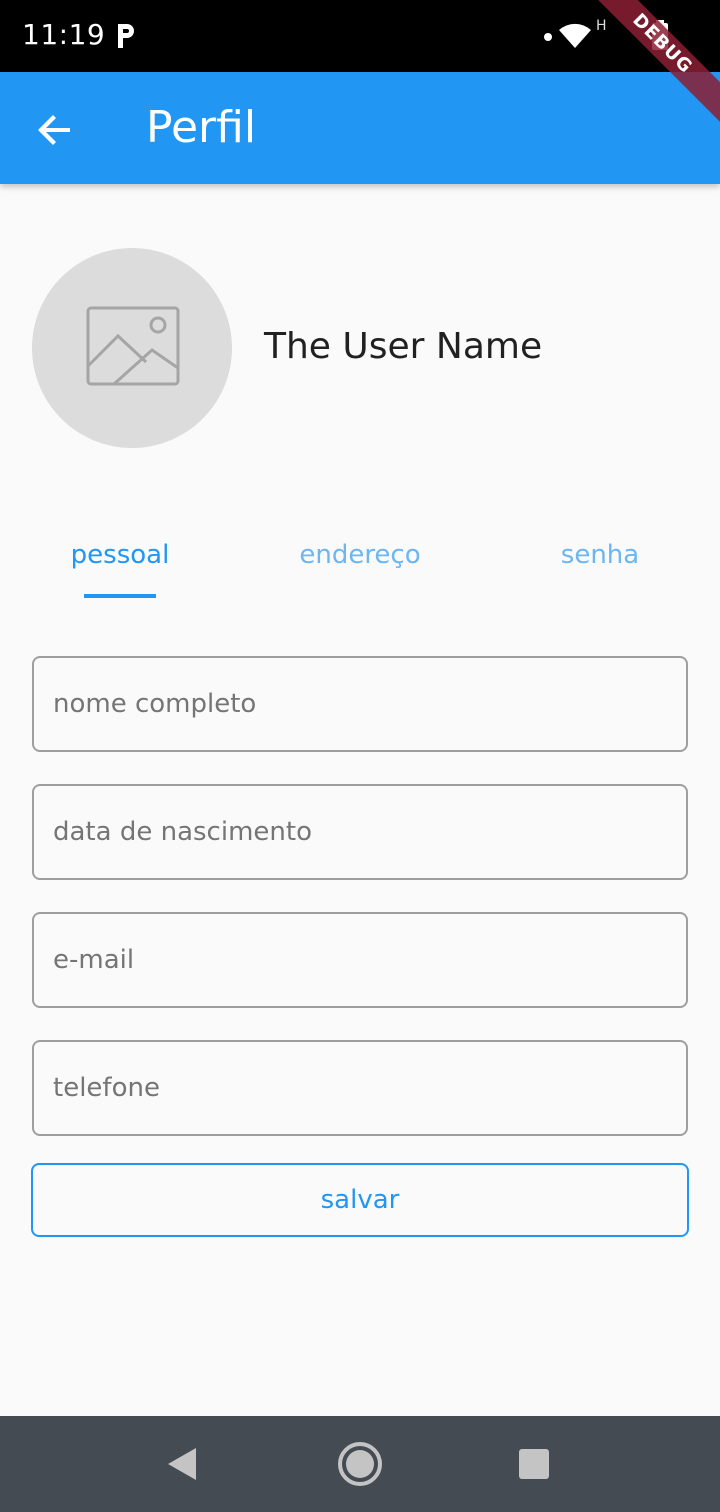 The width and height of the screenshot is (720, 1512). I want to click on birth-date-field, so click(360, 832).